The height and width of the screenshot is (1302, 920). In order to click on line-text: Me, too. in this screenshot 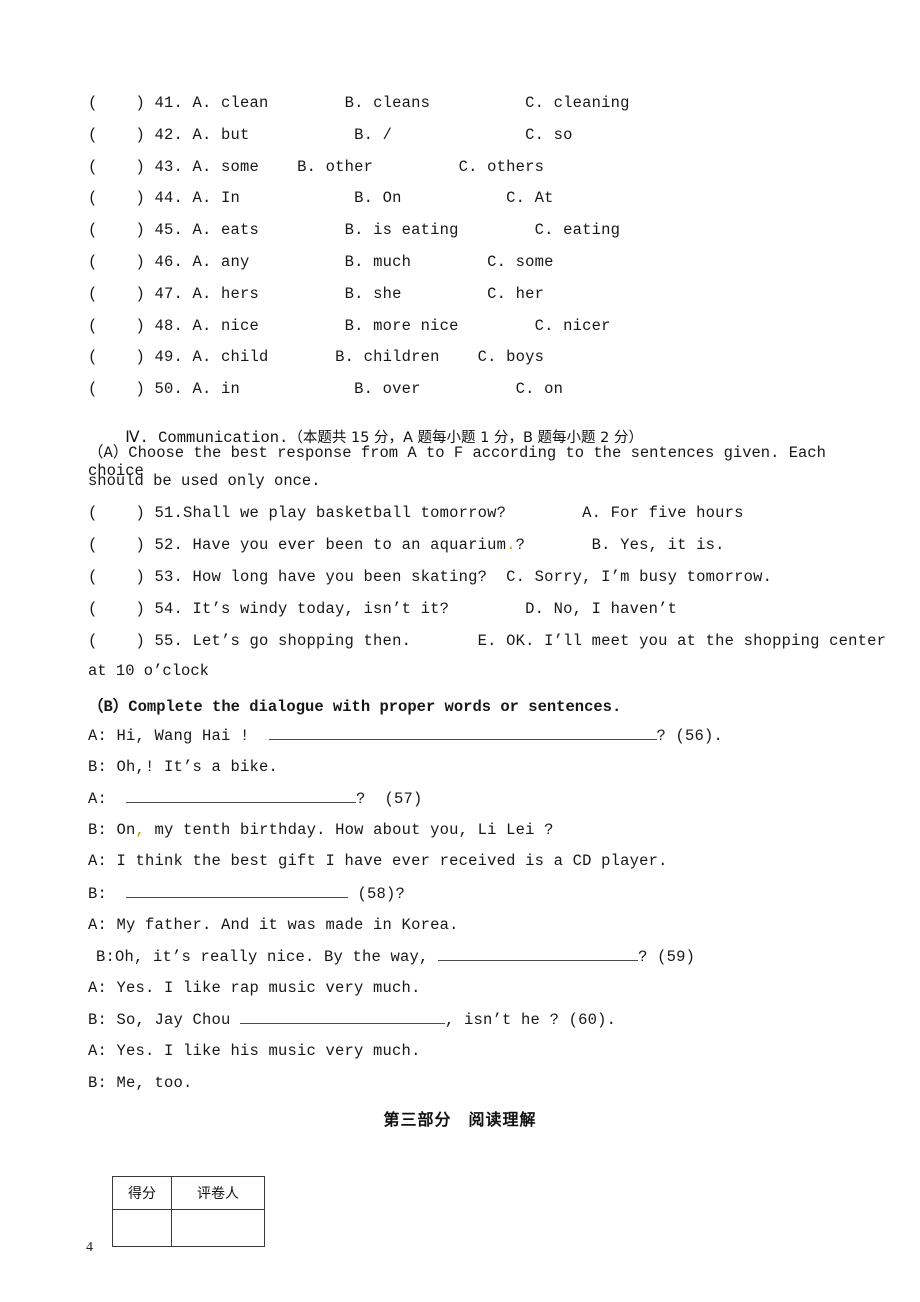, I will do `click(150, 1082)`.